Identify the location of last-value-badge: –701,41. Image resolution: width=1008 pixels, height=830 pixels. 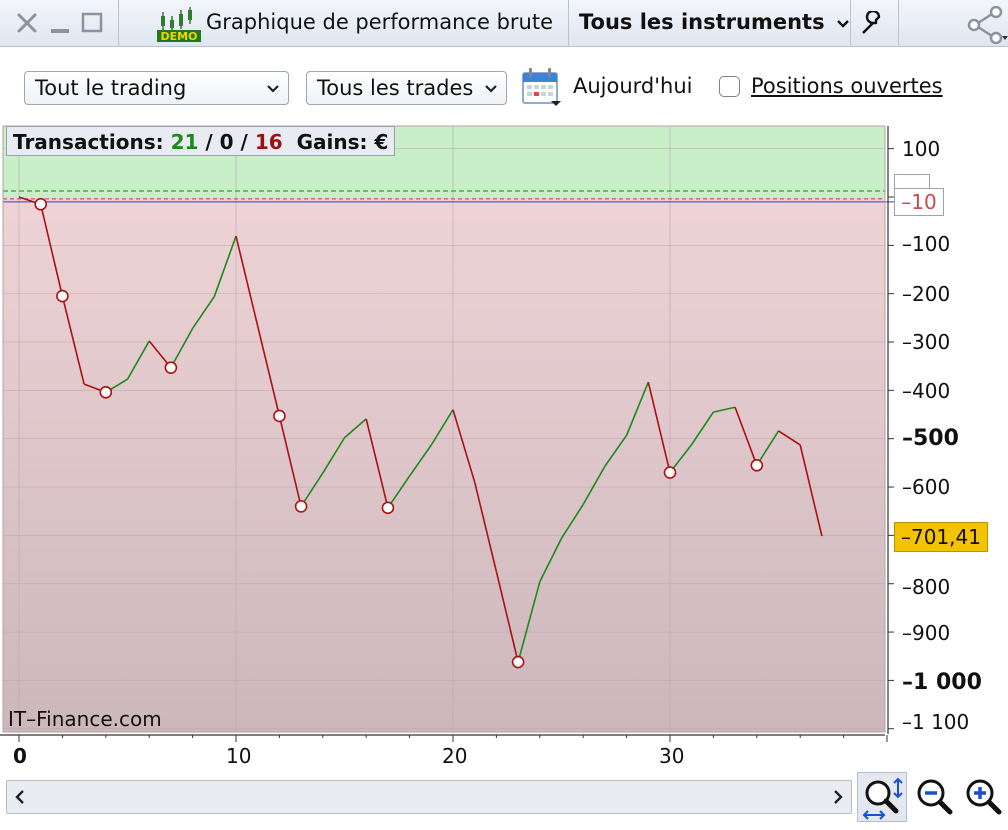
(941, 537).